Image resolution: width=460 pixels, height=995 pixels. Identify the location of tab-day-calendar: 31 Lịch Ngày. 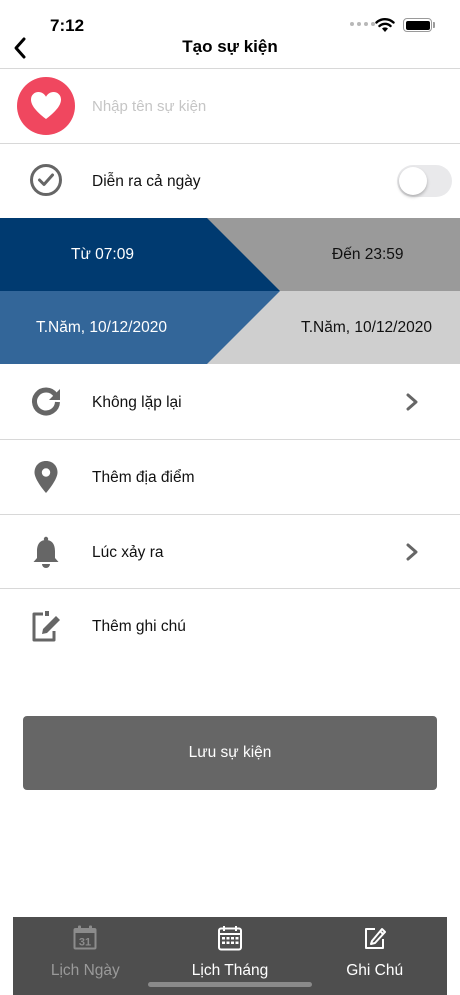
(85, 956).